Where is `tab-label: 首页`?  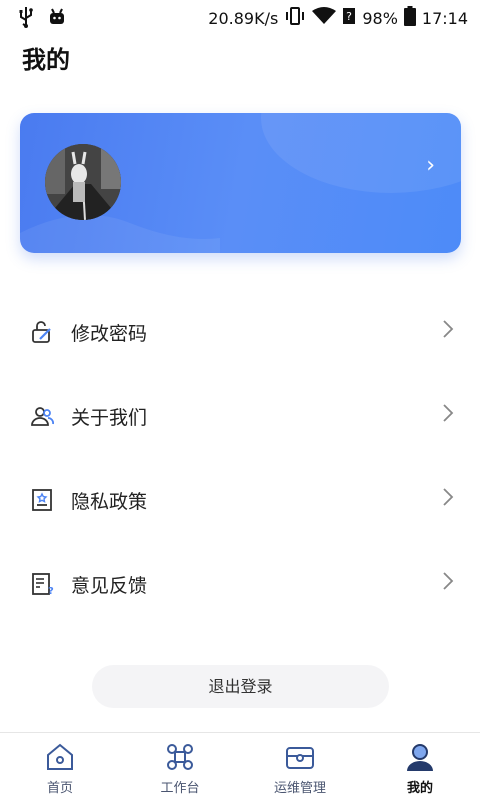 tab-label: 首页 is located at coordinates (59, 788).